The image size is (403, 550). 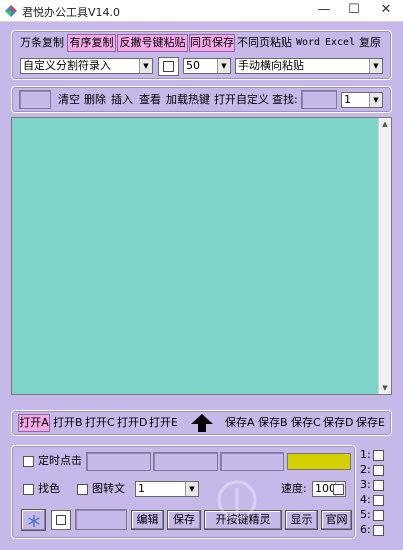 What do you see at coordinates (202, 423) in the screenshot?
I see `up-arrow-icon` at bounding box center [202, 423].